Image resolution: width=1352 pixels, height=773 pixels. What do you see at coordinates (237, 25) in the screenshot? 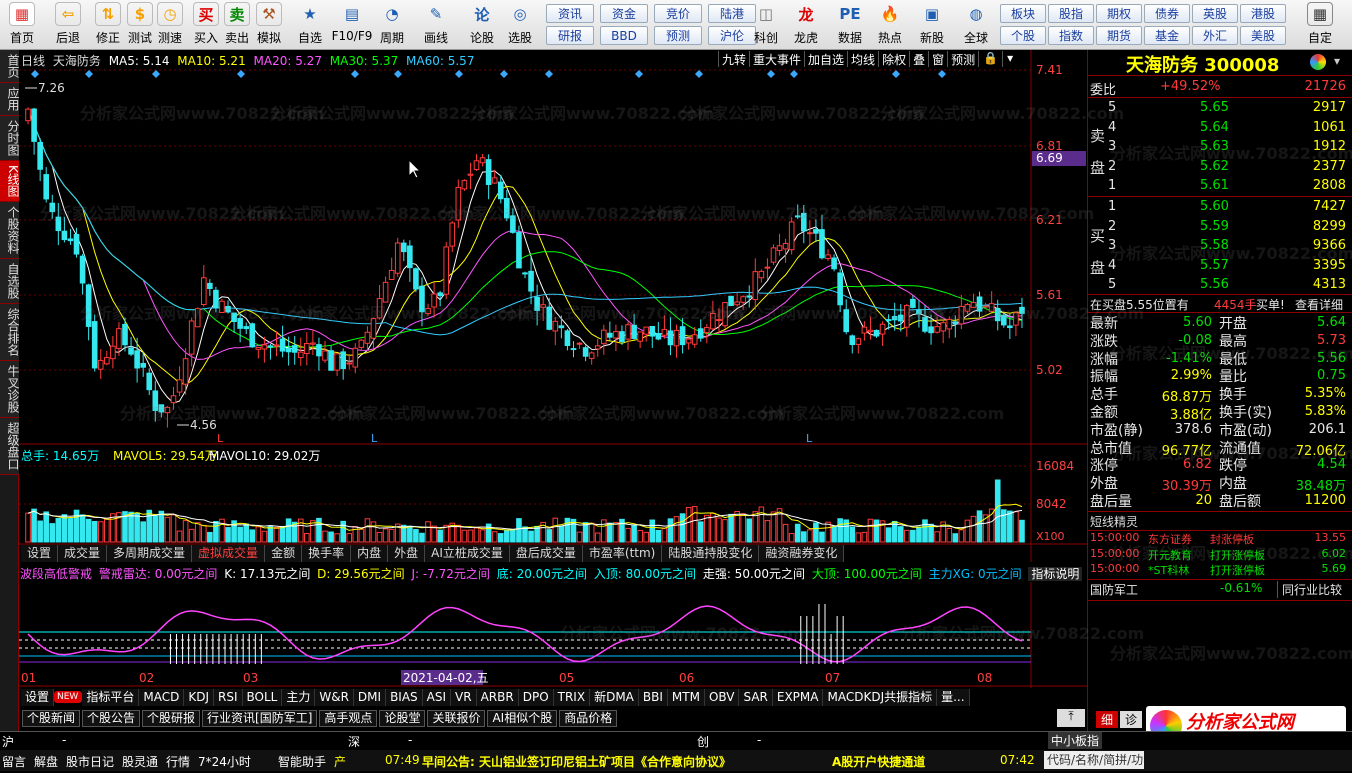
I see `sell-button: 卖卖出` at bounding box center [237, 25].